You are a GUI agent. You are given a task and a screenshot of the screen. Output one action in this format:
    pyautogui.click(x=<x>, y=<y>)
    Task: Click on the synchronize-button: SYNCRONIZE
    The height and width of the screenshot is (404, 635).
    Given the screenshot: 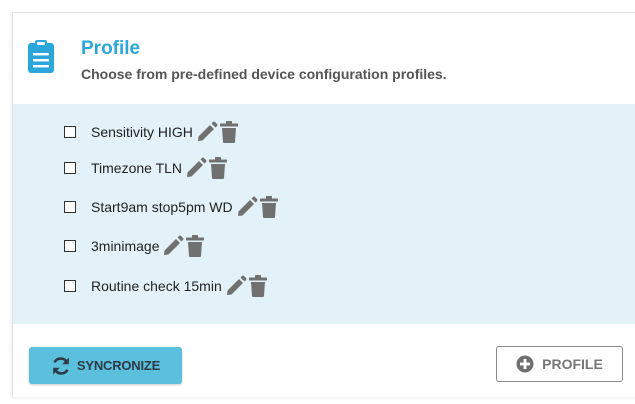 What is the action you would take?
    pyautogui.click(x=105, y=365)
    